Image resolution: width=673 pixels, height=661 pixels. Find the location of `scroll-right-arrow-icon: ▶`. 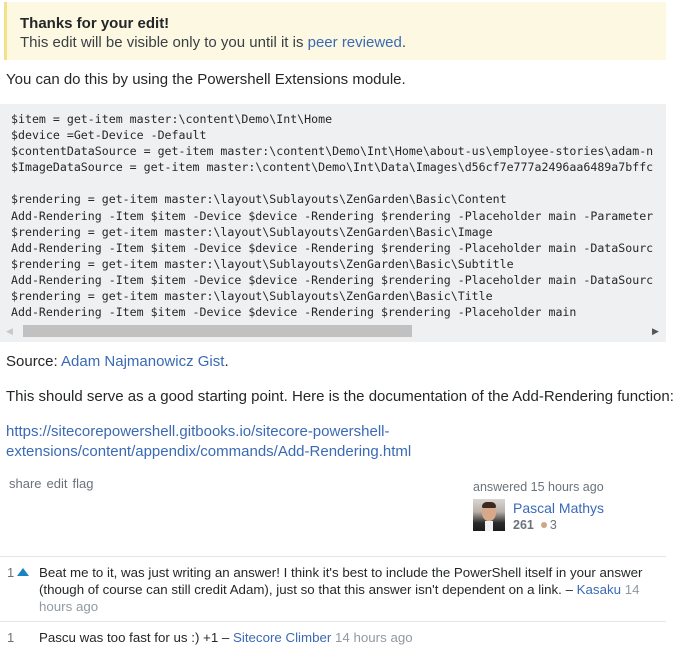

scroll-right-arrow-icon: ▶ is located at coordinates (656, 331).